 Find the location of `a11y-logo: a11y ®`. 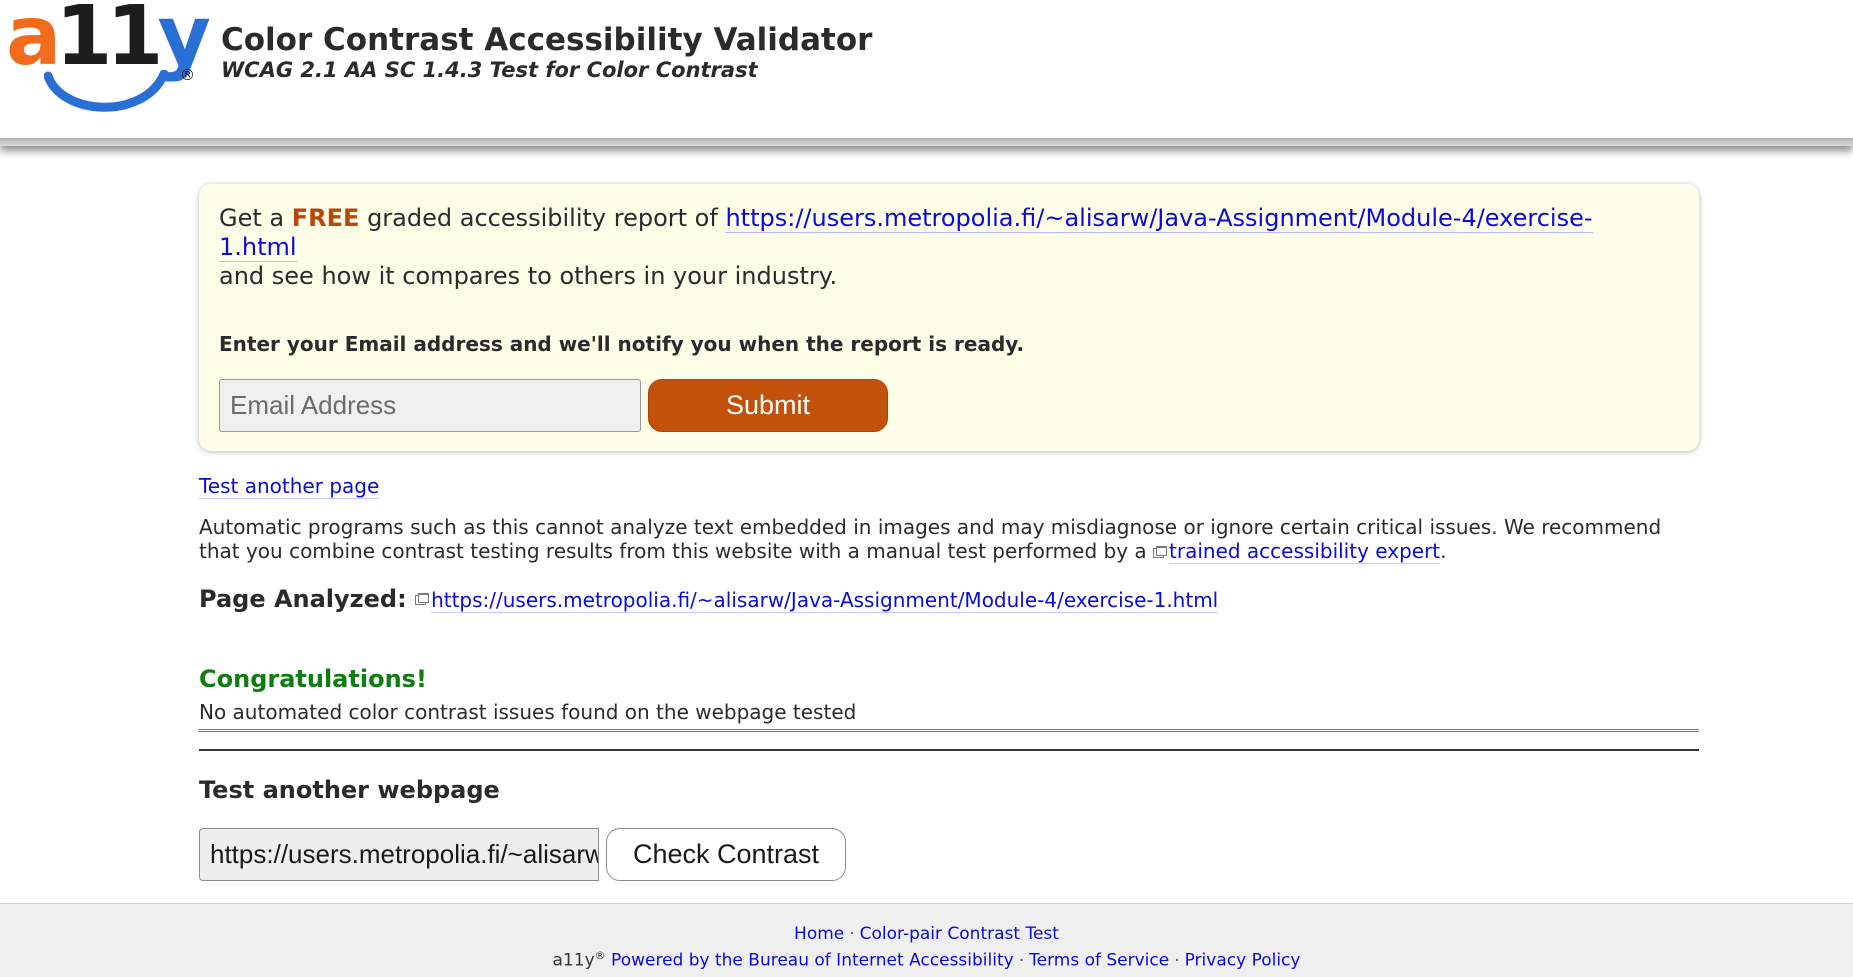

a11y-logo: a11y ® is located at coordinates (108, 65).